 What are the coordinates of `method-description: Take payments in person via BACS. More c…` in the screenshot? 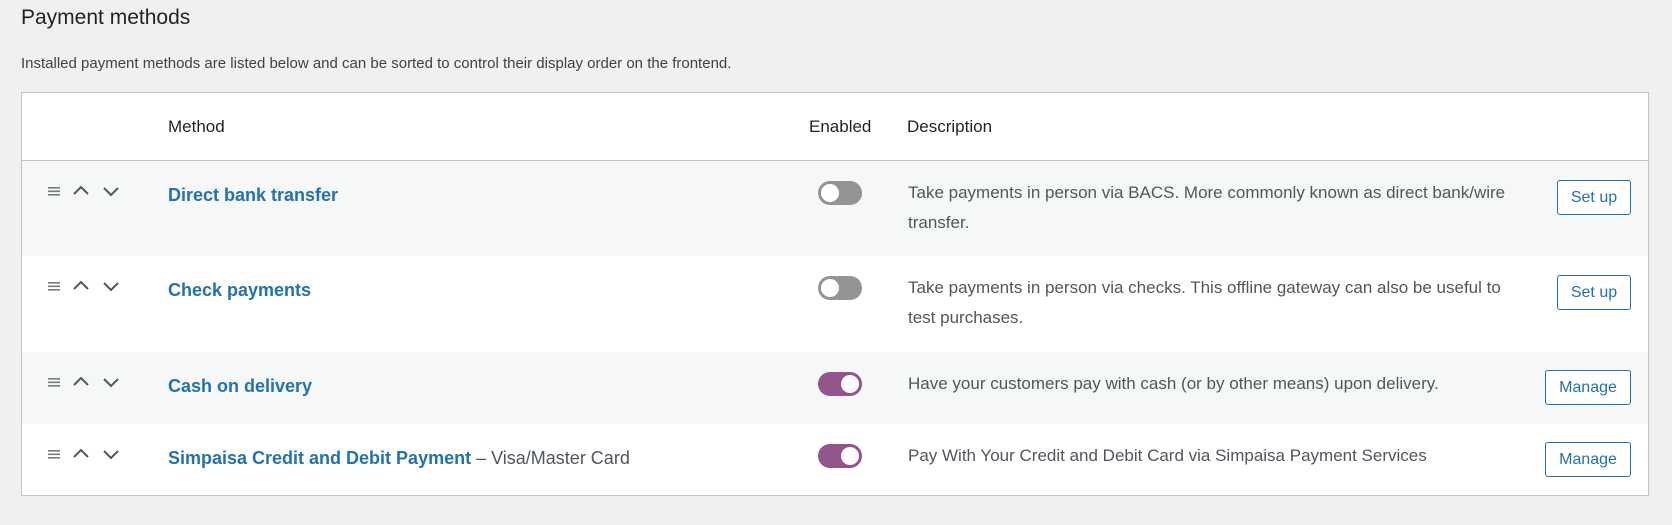 It's located at (1207, 207).